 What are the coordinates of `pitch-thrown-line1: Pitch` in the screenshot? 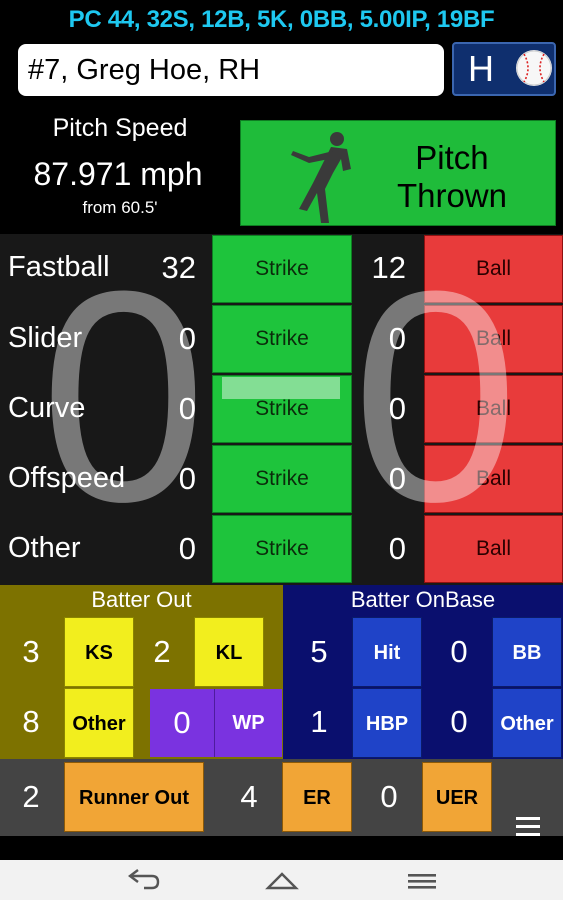 It's located at (452, 157).